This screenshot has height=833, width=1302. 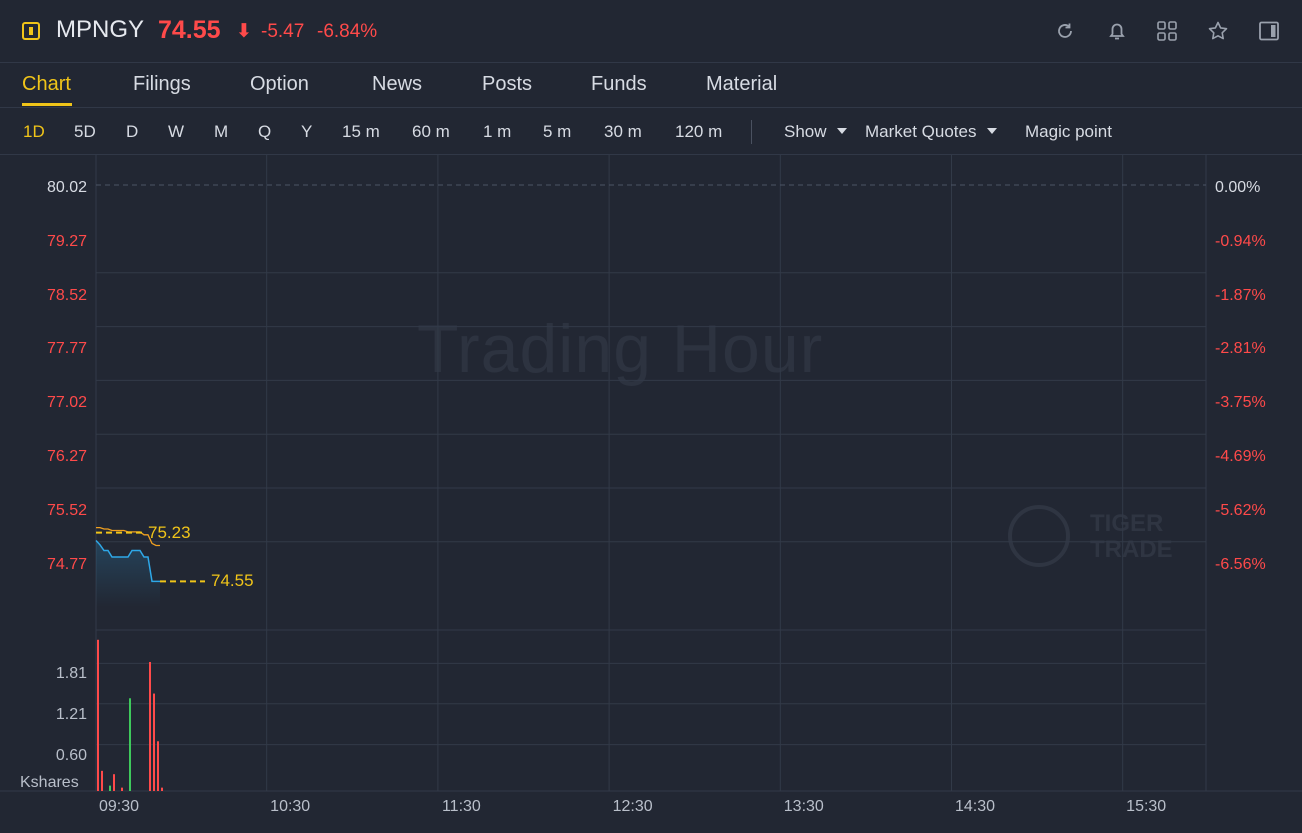 What do you see at coordinates (49, 782) in the screenshot?
I see `volume-unit-label: Kshares` at bounding box center [49, 782].